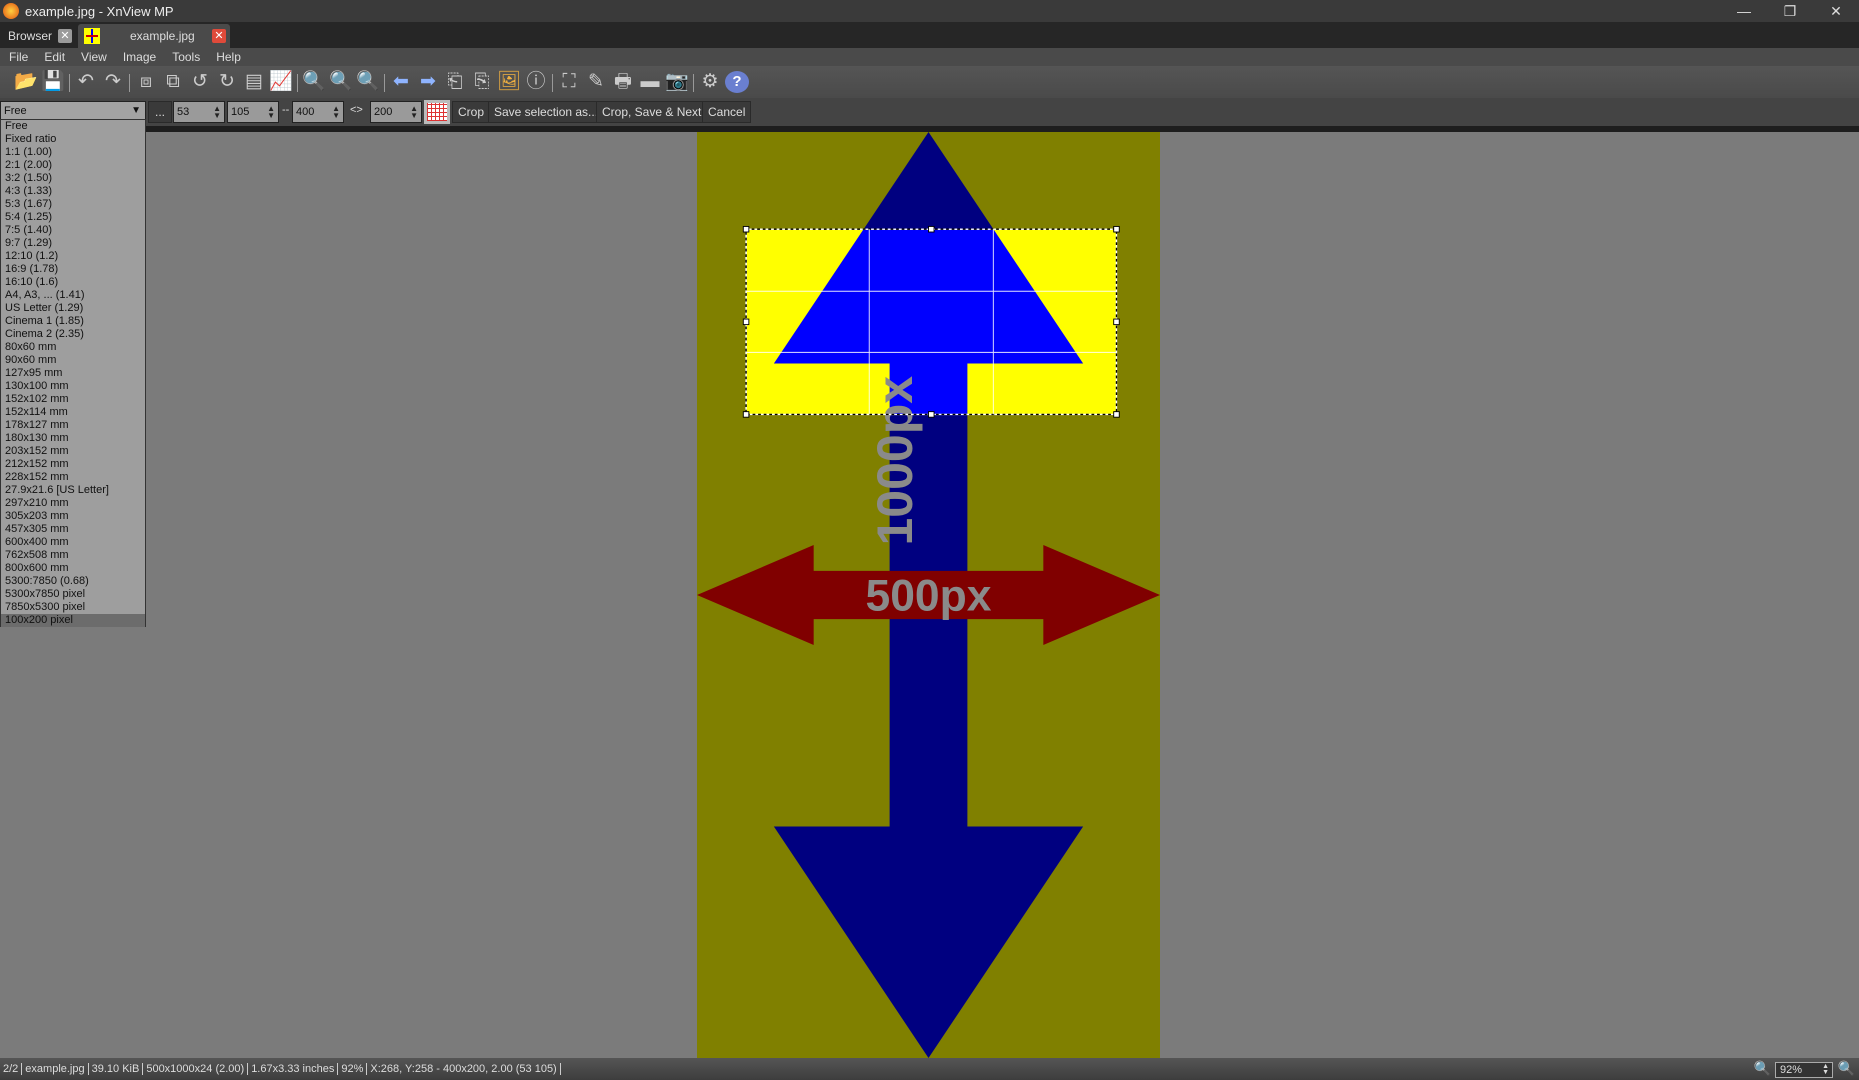 This screenshot has width=1859, height=1080. Describe the element at coordinates (73, 490) in the screenshot. I see `ratio-option: 27.9x21.6 [US Letter]` at that location.